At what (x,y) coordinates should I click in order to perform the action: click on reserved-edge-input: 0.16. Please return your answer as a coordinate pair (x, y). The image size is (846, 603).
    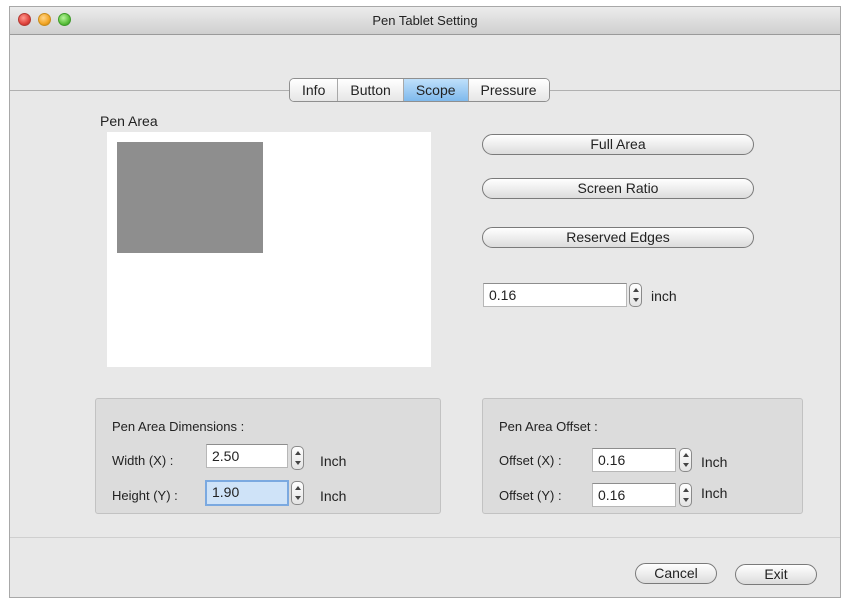
    Looking at the image, I should click on (555, 295).